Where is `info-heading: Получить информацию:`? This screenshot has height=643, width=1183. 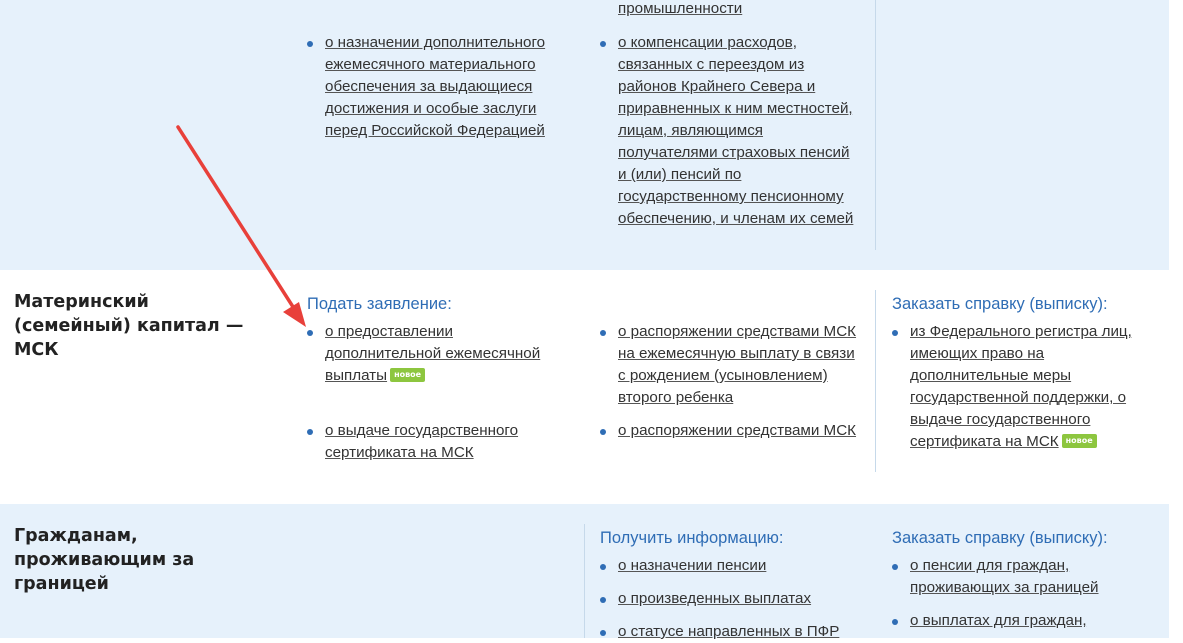
info-heading: Получить информацию: is located at coordinates (692, 538).